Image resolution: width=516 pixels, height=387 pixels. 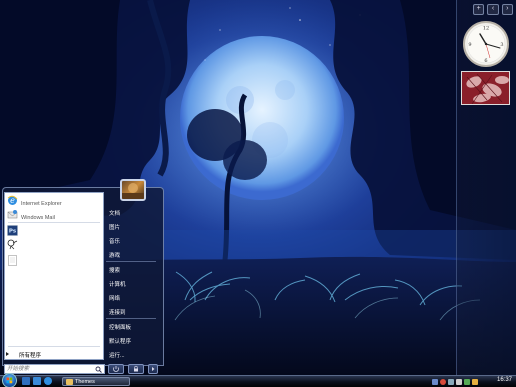 I want to click on word-icon, so click(x=12, y=260).